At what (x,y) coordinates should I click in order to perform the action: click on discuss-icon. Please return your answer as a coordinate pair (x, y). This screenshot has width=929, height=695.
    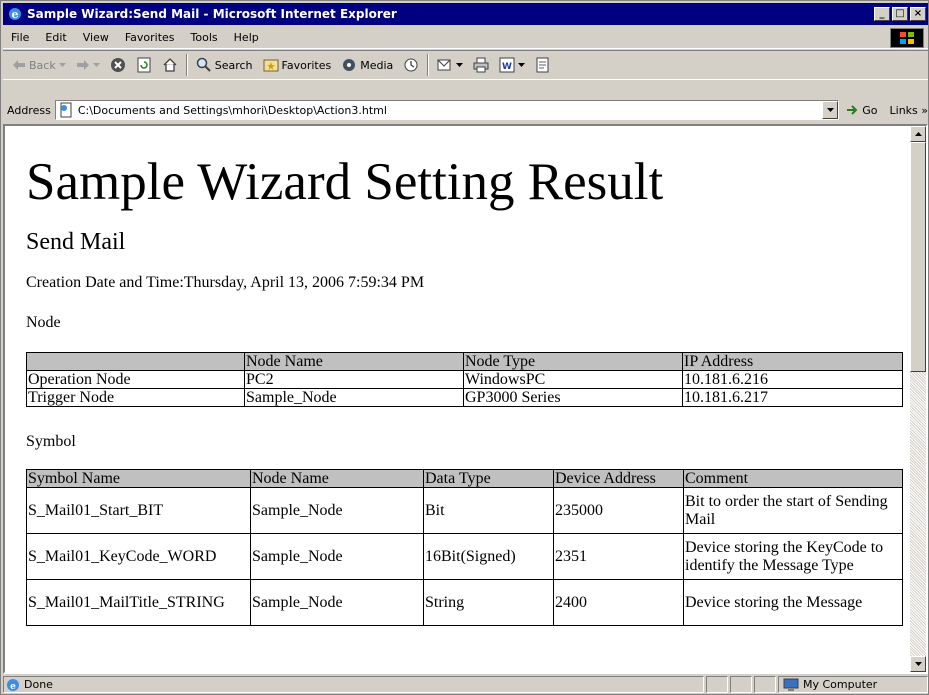
    Looking at the image, I should click on (543, 65).